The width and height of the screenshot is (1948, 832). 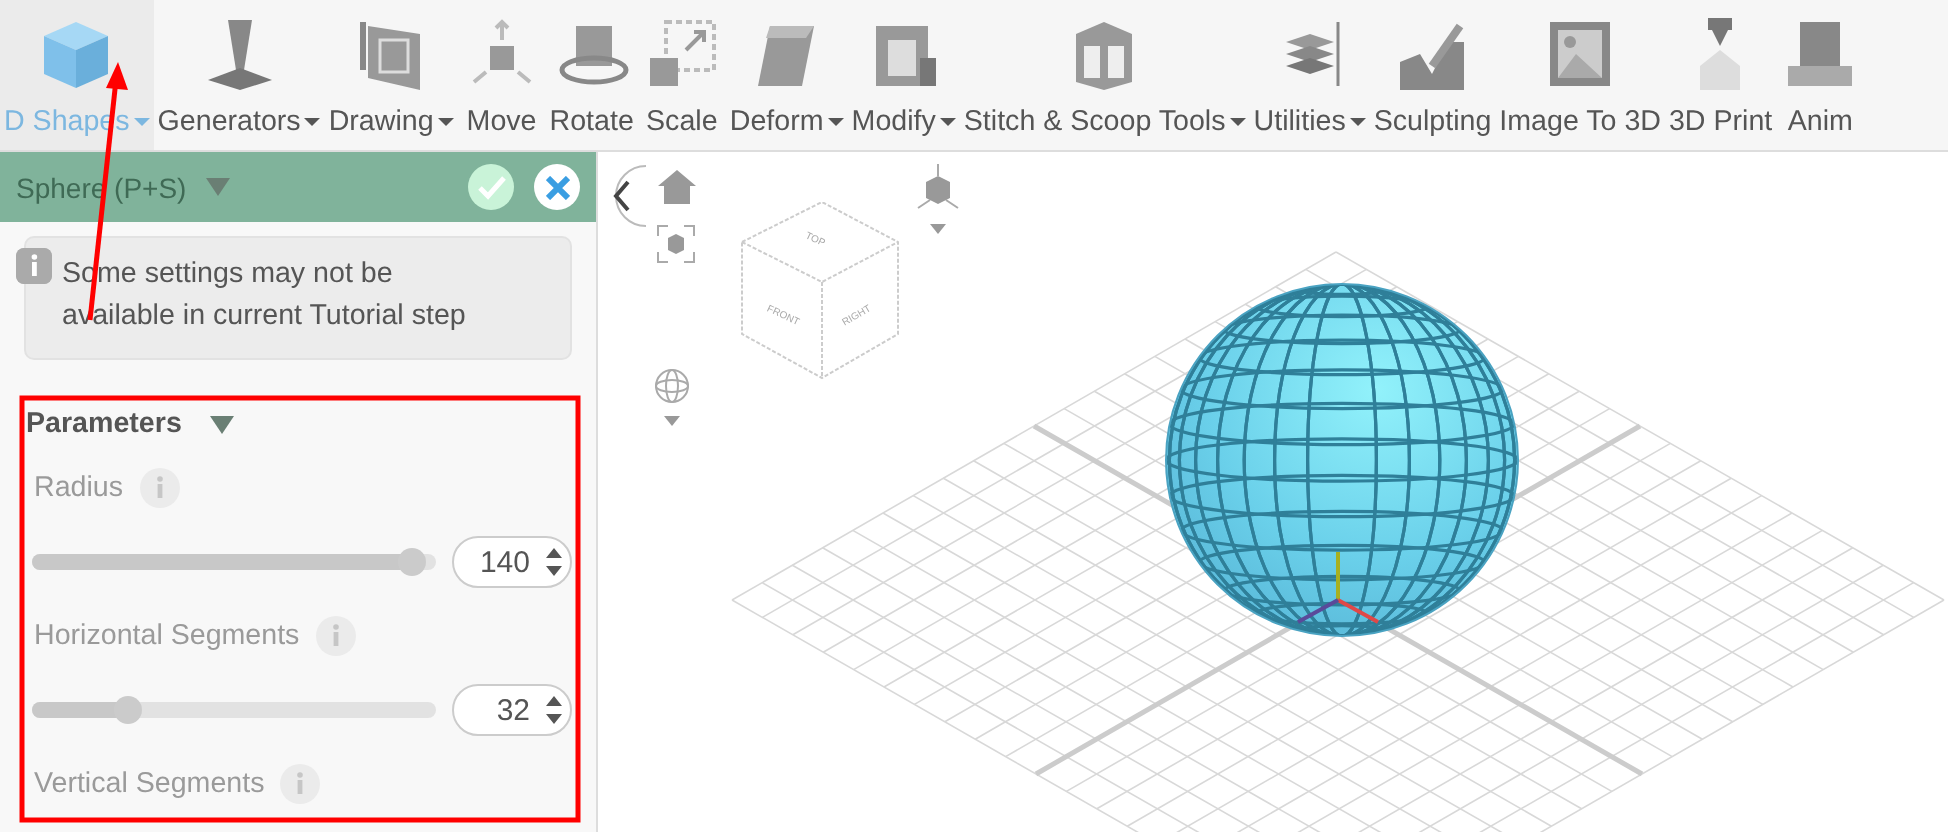 What do you see at coordinates (1720, 75) in the screenshot?
I see `toolbar-button: 3D Print` at bounding box center [1720, 75].